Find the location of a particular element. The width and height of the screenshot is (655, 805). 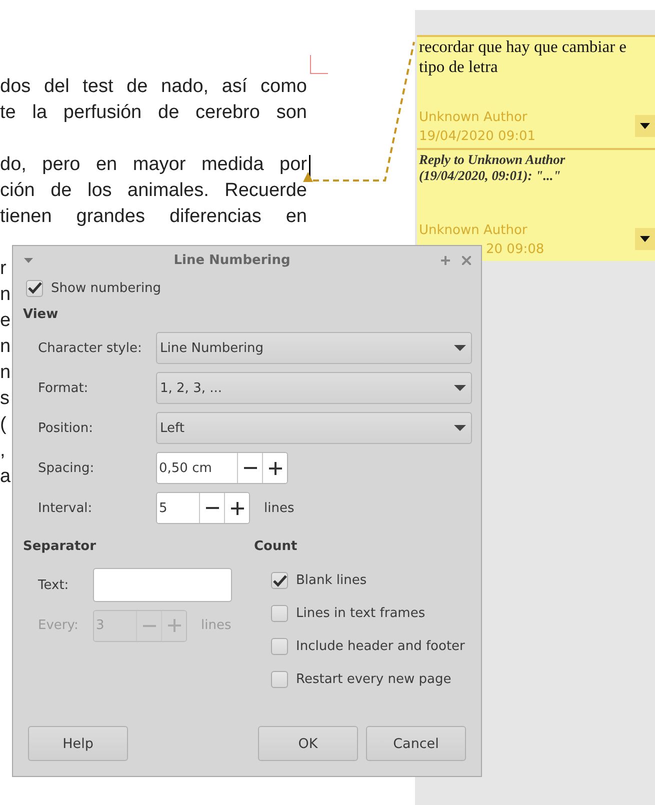

document-text-line: te la perfusión de cerebro son is located at coordinates (153, 113).